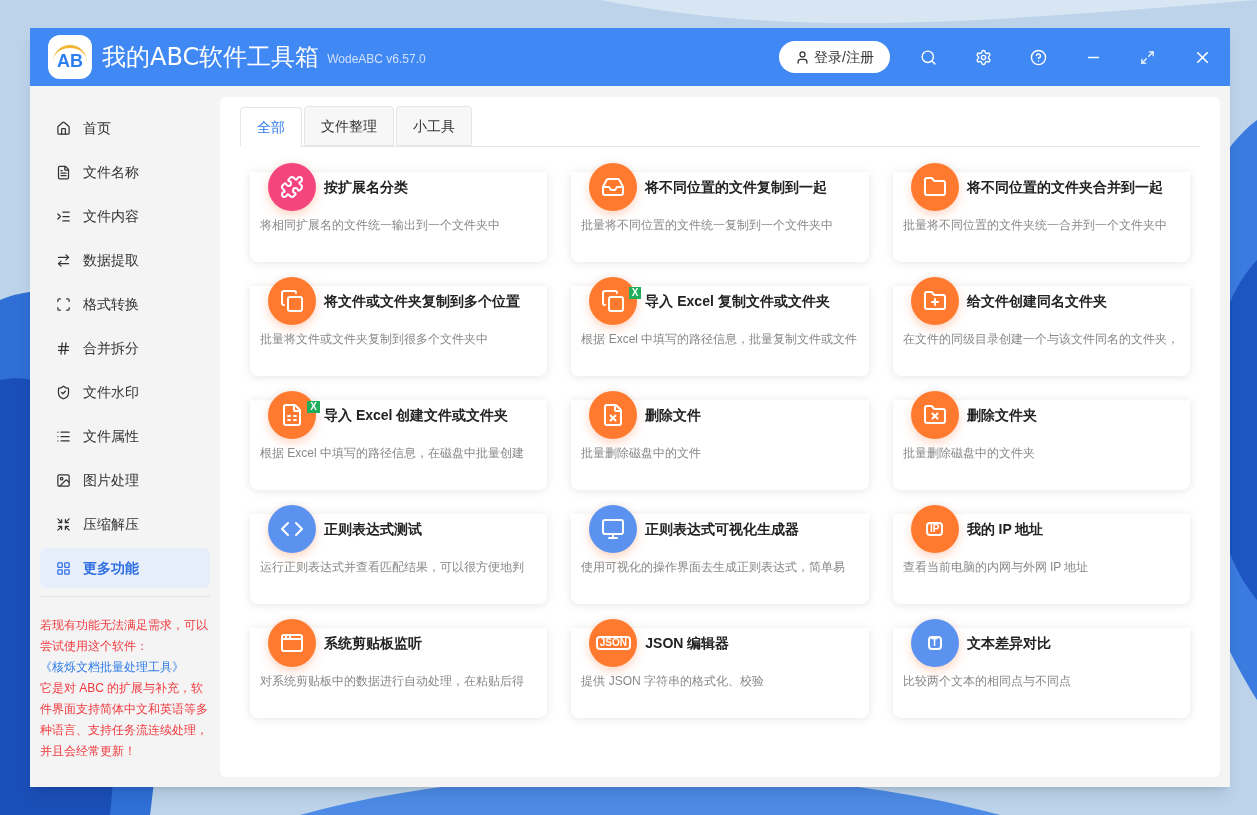 The image size is (1257, 815). What do you see at coordinates (380, 225) in the screenshot?
I see `tool-description: 将相同扩展名的文件统一输出到一个文件夹中` at bounding box center [380, 225].